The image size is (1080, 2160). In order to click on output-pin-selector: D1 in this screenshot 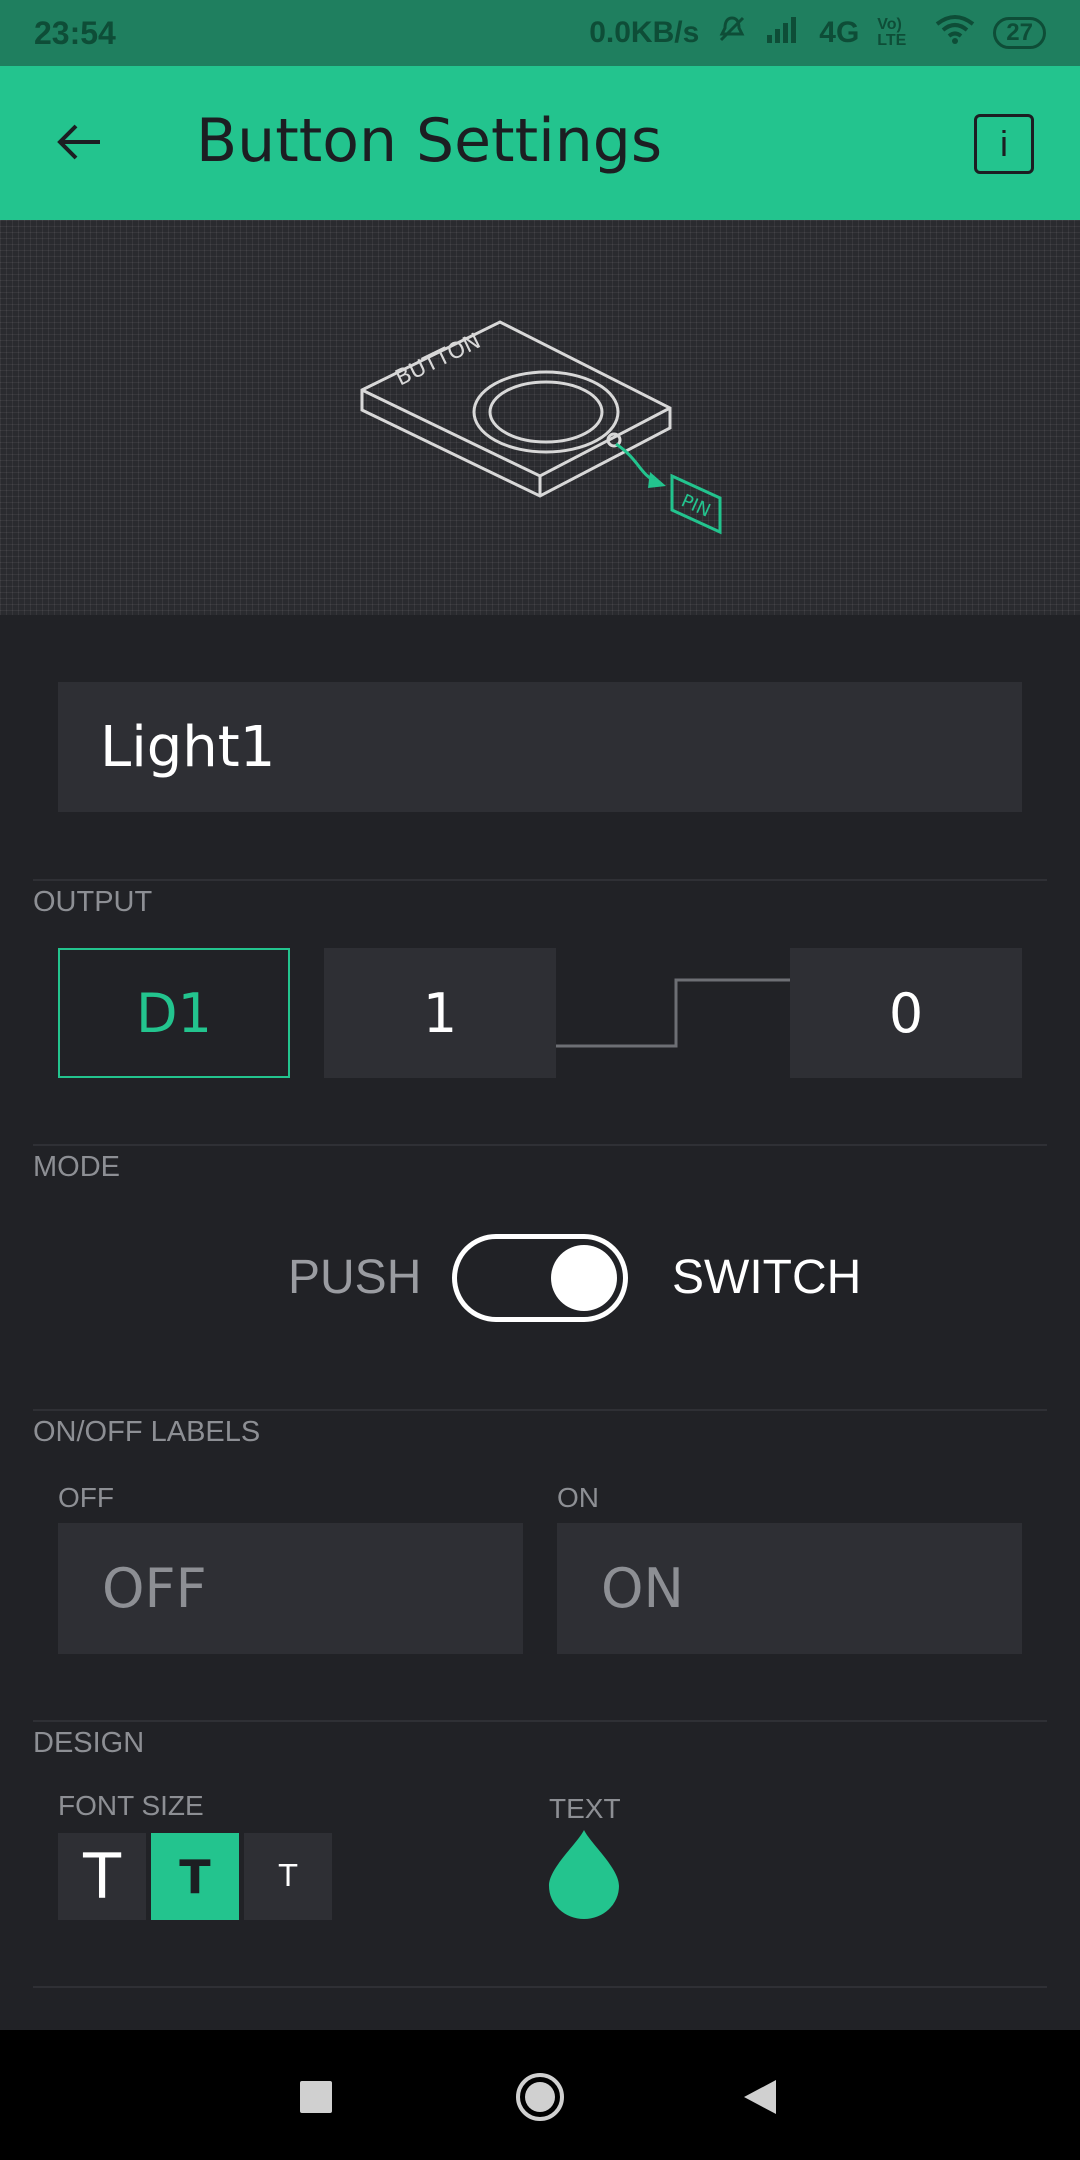, I will do `click(174, 1013)`.